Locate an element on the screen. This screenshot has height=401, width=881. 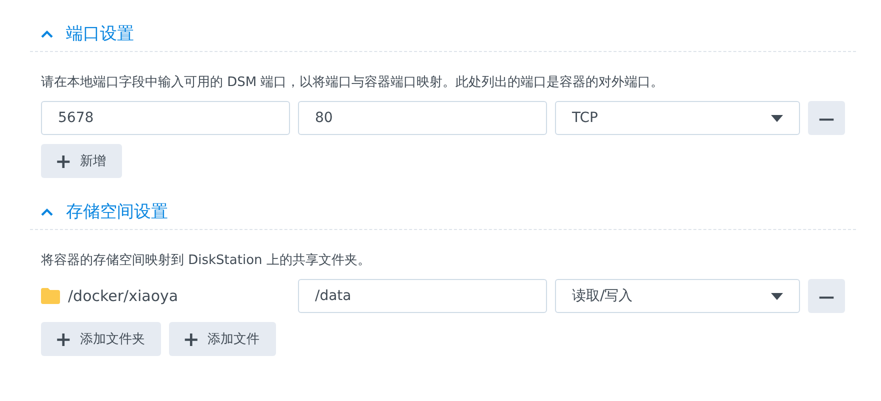
description: 将容器的存储空间映射到 DiskStation 上的共享文件夹。 is located at coordinates (206, 260).